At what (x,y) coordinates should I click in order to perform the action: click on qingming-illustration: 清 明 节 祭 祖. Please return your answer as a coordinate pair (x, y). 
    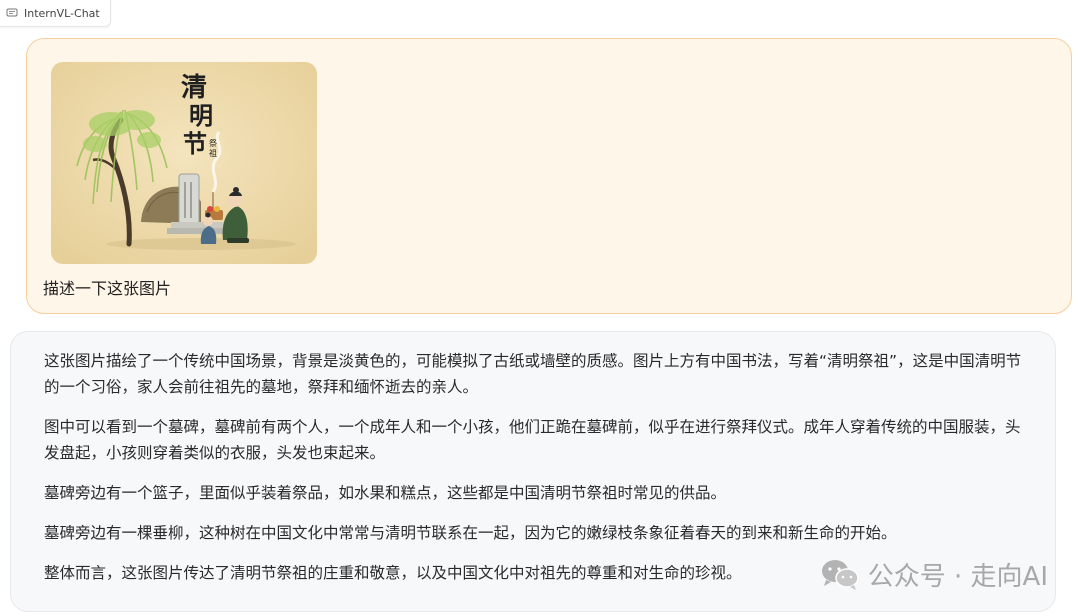
    Looking at the image, I should click on (184, 163).